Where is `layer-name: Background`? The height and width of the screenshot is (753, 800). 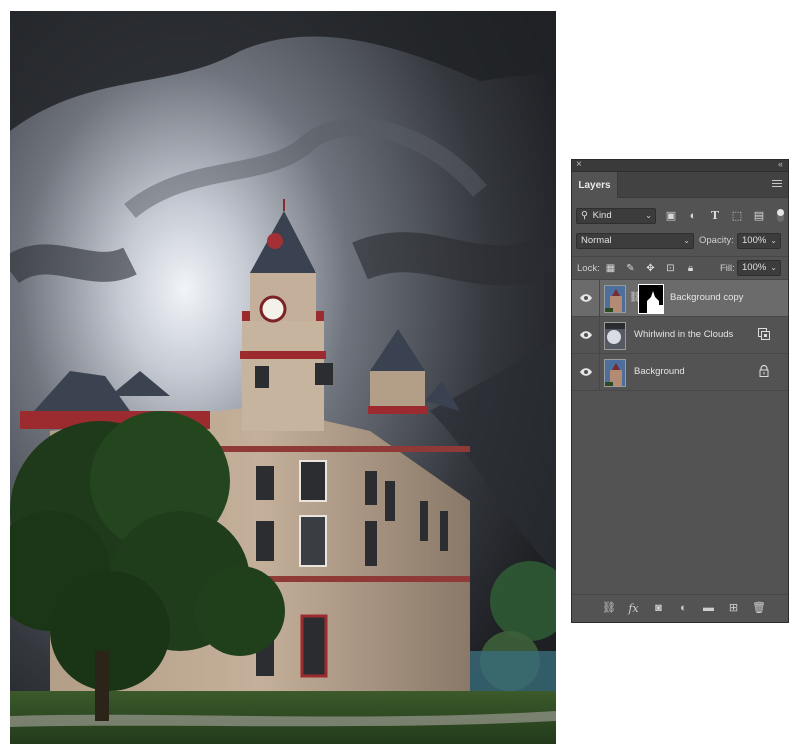 layer-name: Background is located at coordinates (659, 371).